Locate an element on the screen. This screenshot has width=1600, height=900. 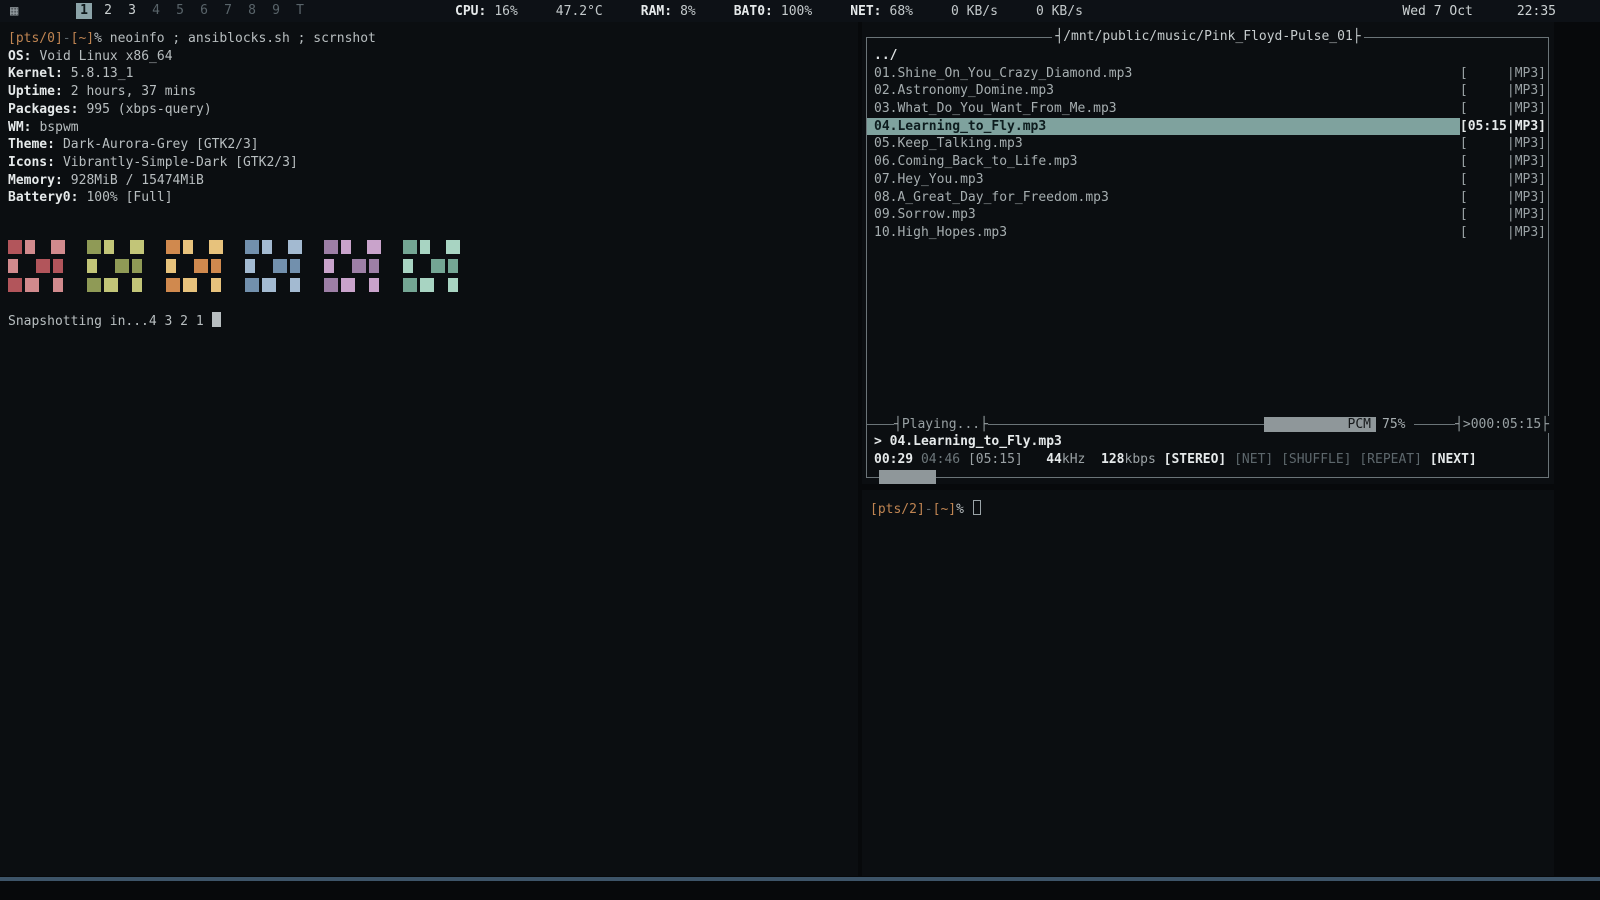
workspace-5: 5 is located at coordinates (180, 11).